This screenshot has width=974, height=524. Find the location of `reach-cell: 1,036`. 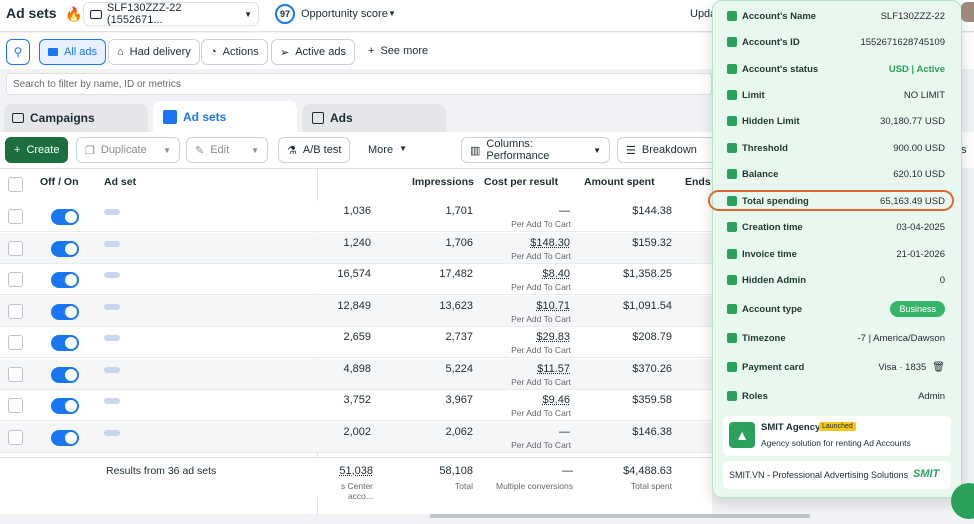

reach-cell: 1,036 is located at coordinates (357, 211).